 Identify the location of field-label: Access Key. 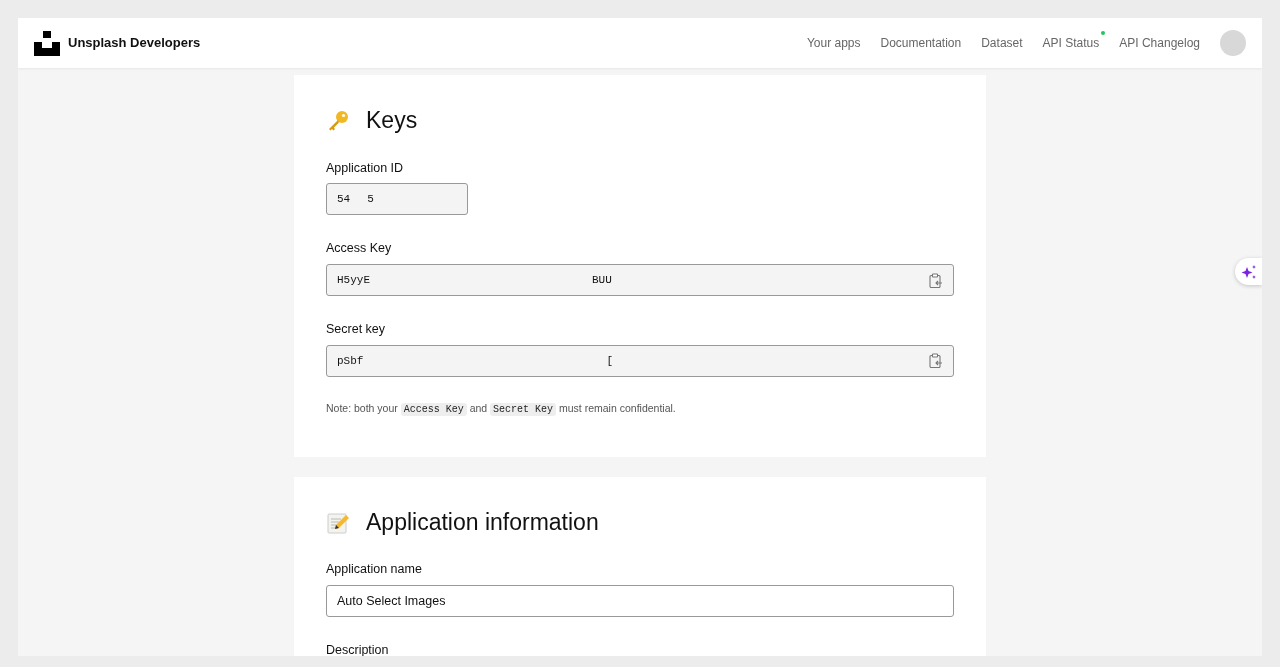
(359, 249).